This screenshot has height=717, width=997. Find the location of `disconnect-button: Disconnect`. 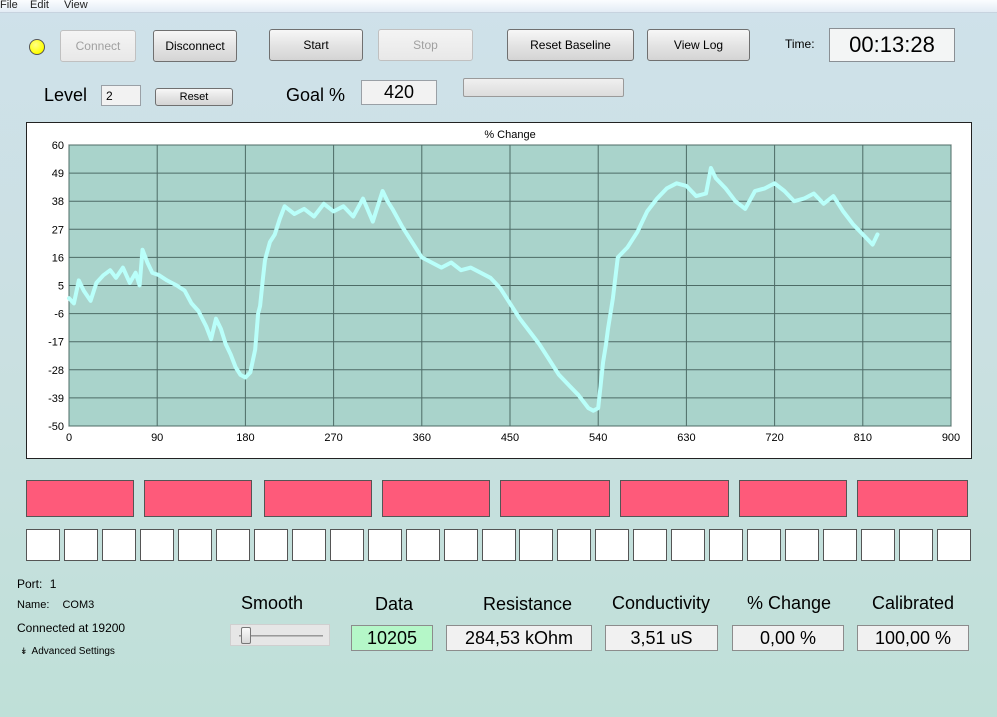

disconnect-button: Disconnect is located at coordinates (195, 46).